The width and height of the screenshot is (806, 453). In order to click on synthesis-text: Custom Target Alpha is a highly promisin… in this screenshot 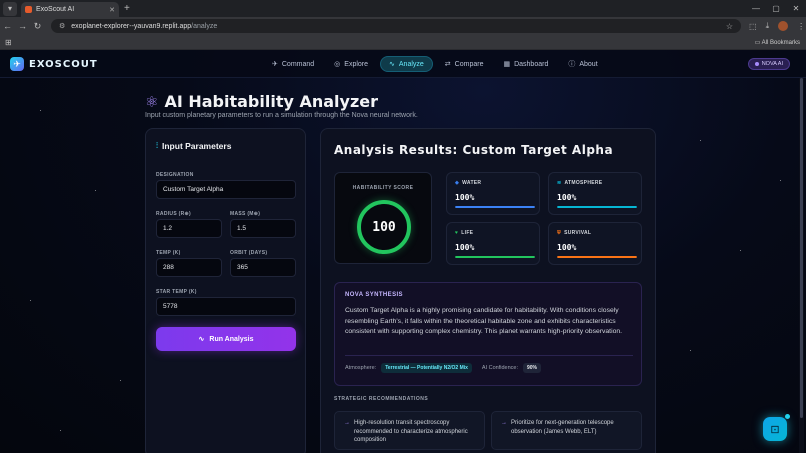, I will do `click(484, 321)`.